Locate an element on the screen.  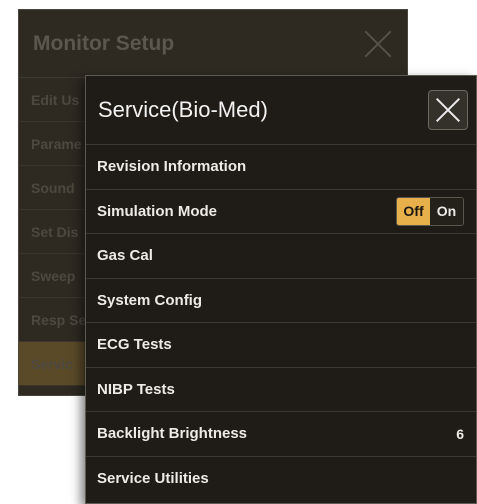
menu-item-label: ECG Tests is located at coordinates (134, 345).